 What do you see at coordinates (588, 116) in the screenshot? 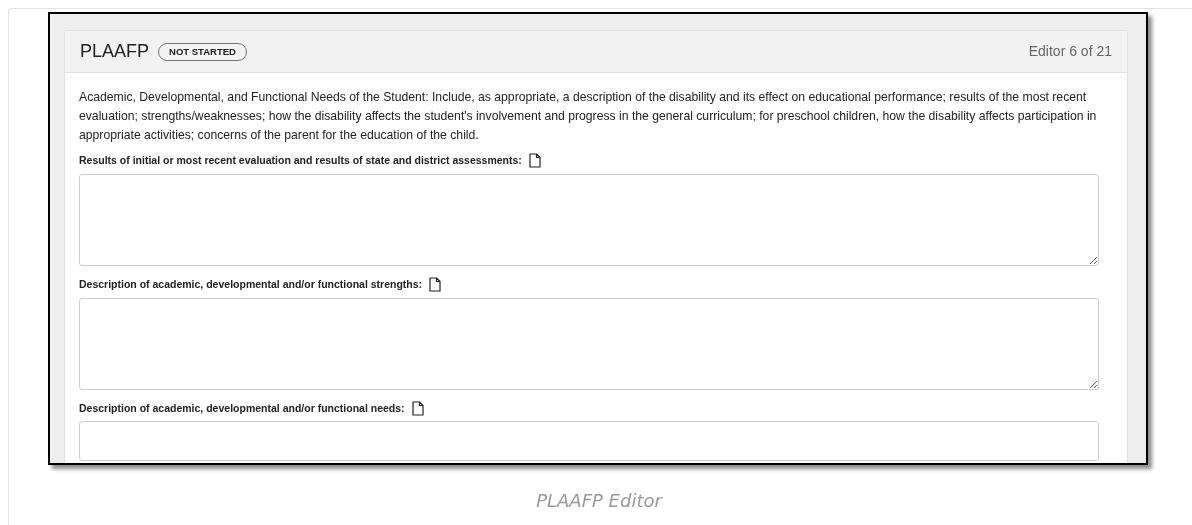
I see `description-text: Academic, Developmental, and Functional Needs of the Student: Include, as appropriate, a description of the disability and its effect on educational performance; results of the most recent evaluation; strengths/weaknesses; how the disability affects the student's involvement and progress in the general curriculum; for preschool children, how the disability affects participation in appropriate activities; concerns of the parent for the education of the child.` at bounding box center [588, 116].